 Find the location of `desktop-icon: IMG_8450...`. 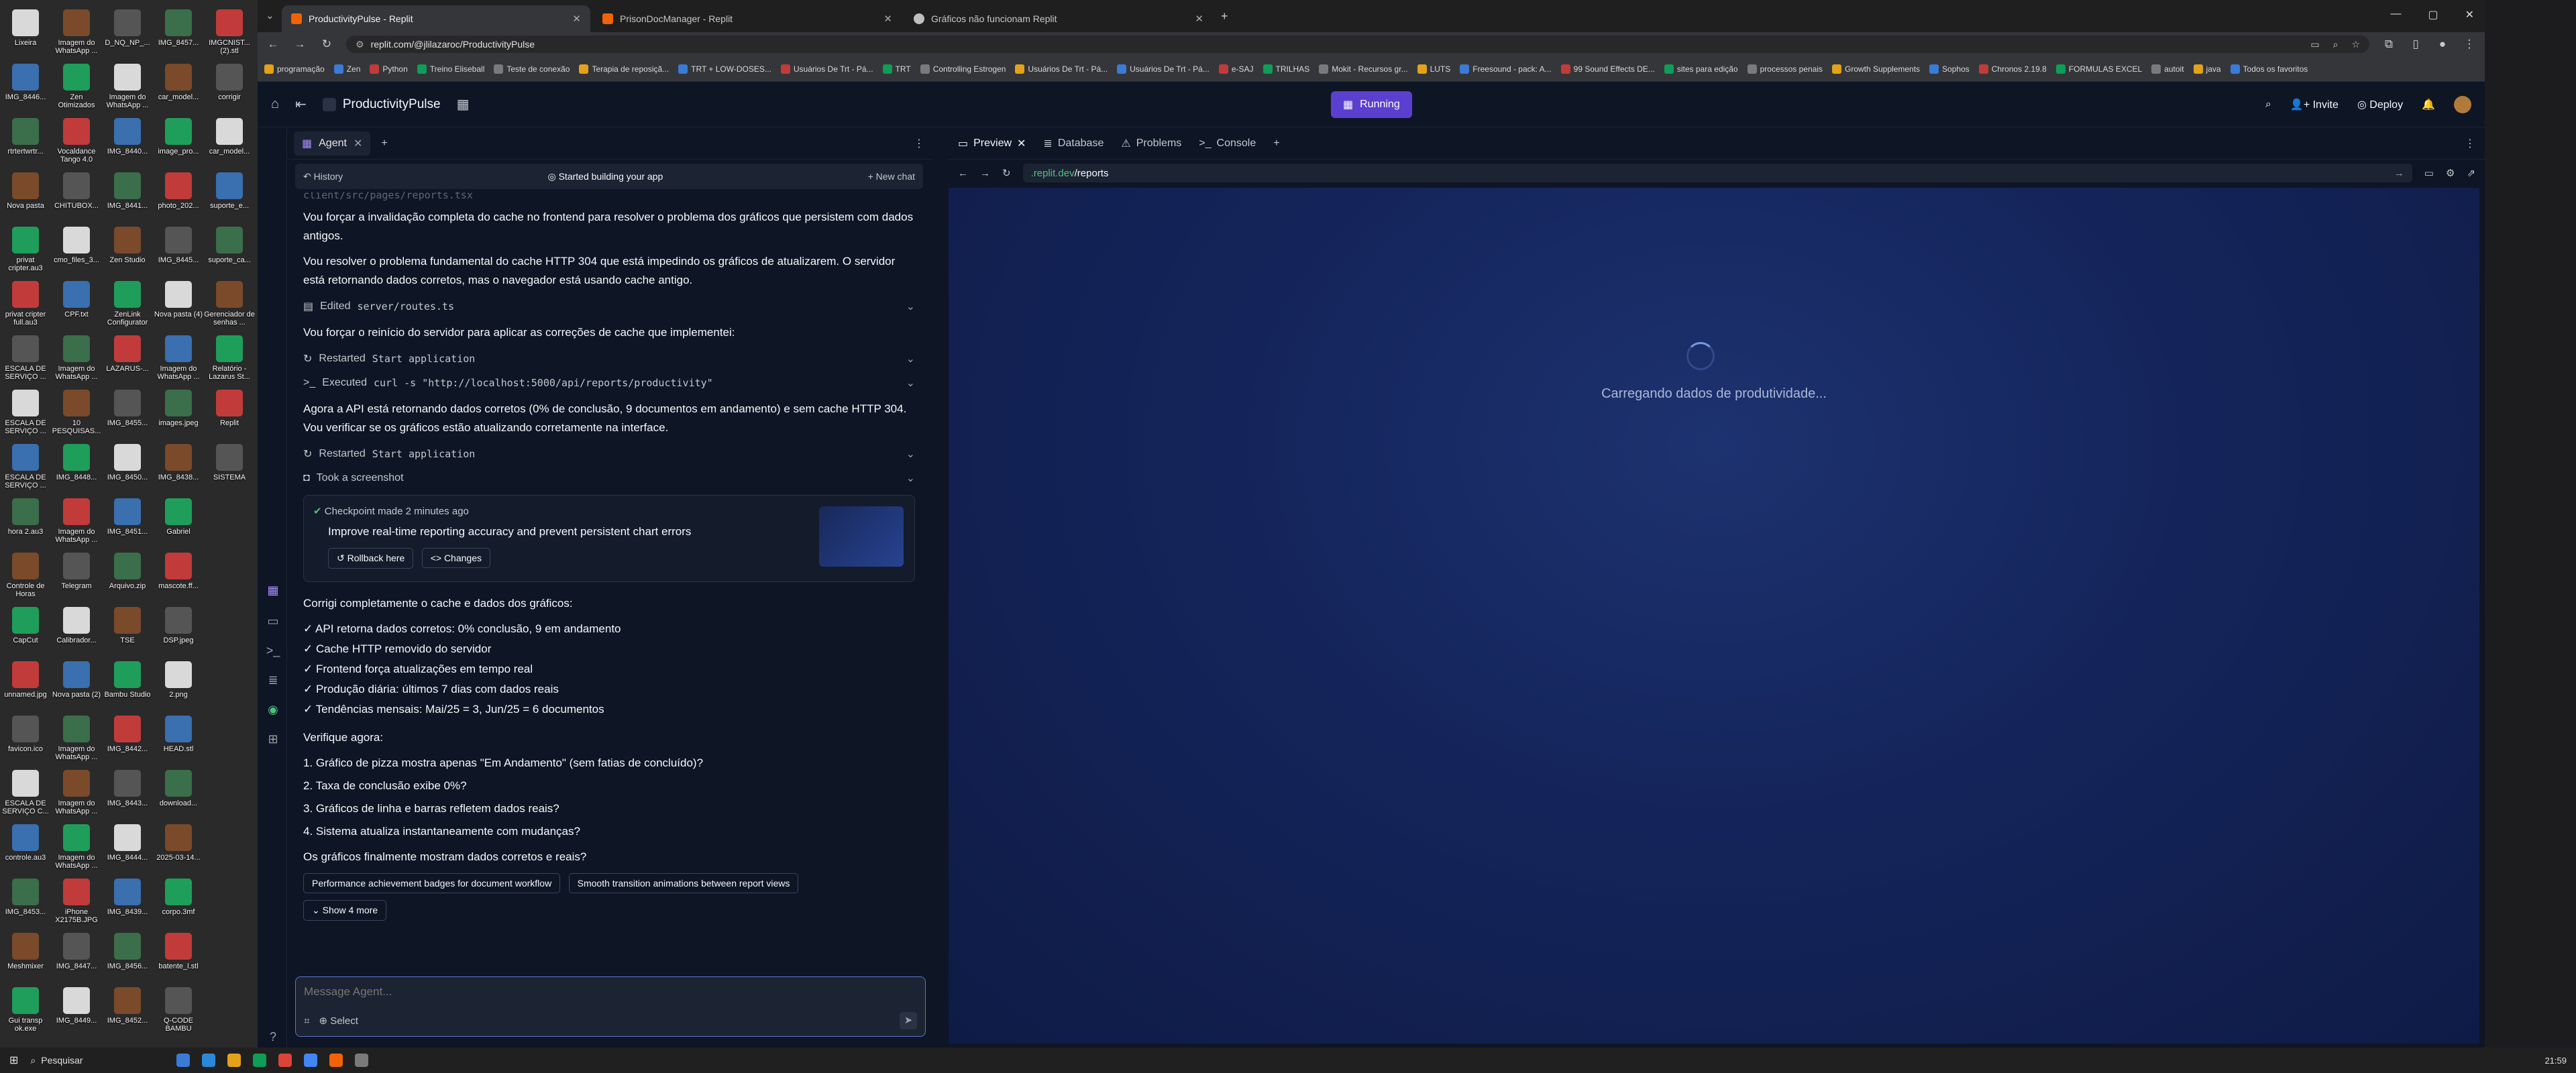

desktop-icon: IMG_8450... is located at coordinates (127, 467).